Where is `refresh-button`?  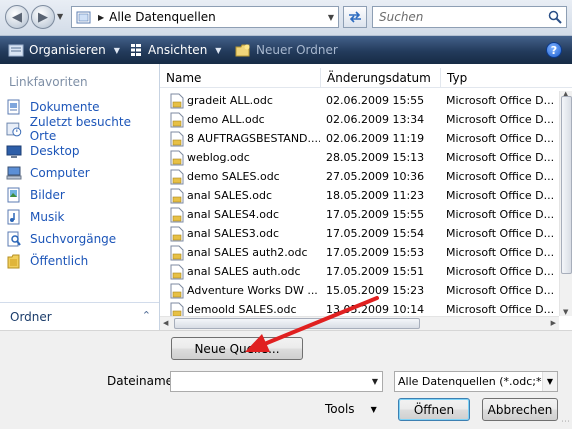
refresh-button is located at coordinates (355, 17).